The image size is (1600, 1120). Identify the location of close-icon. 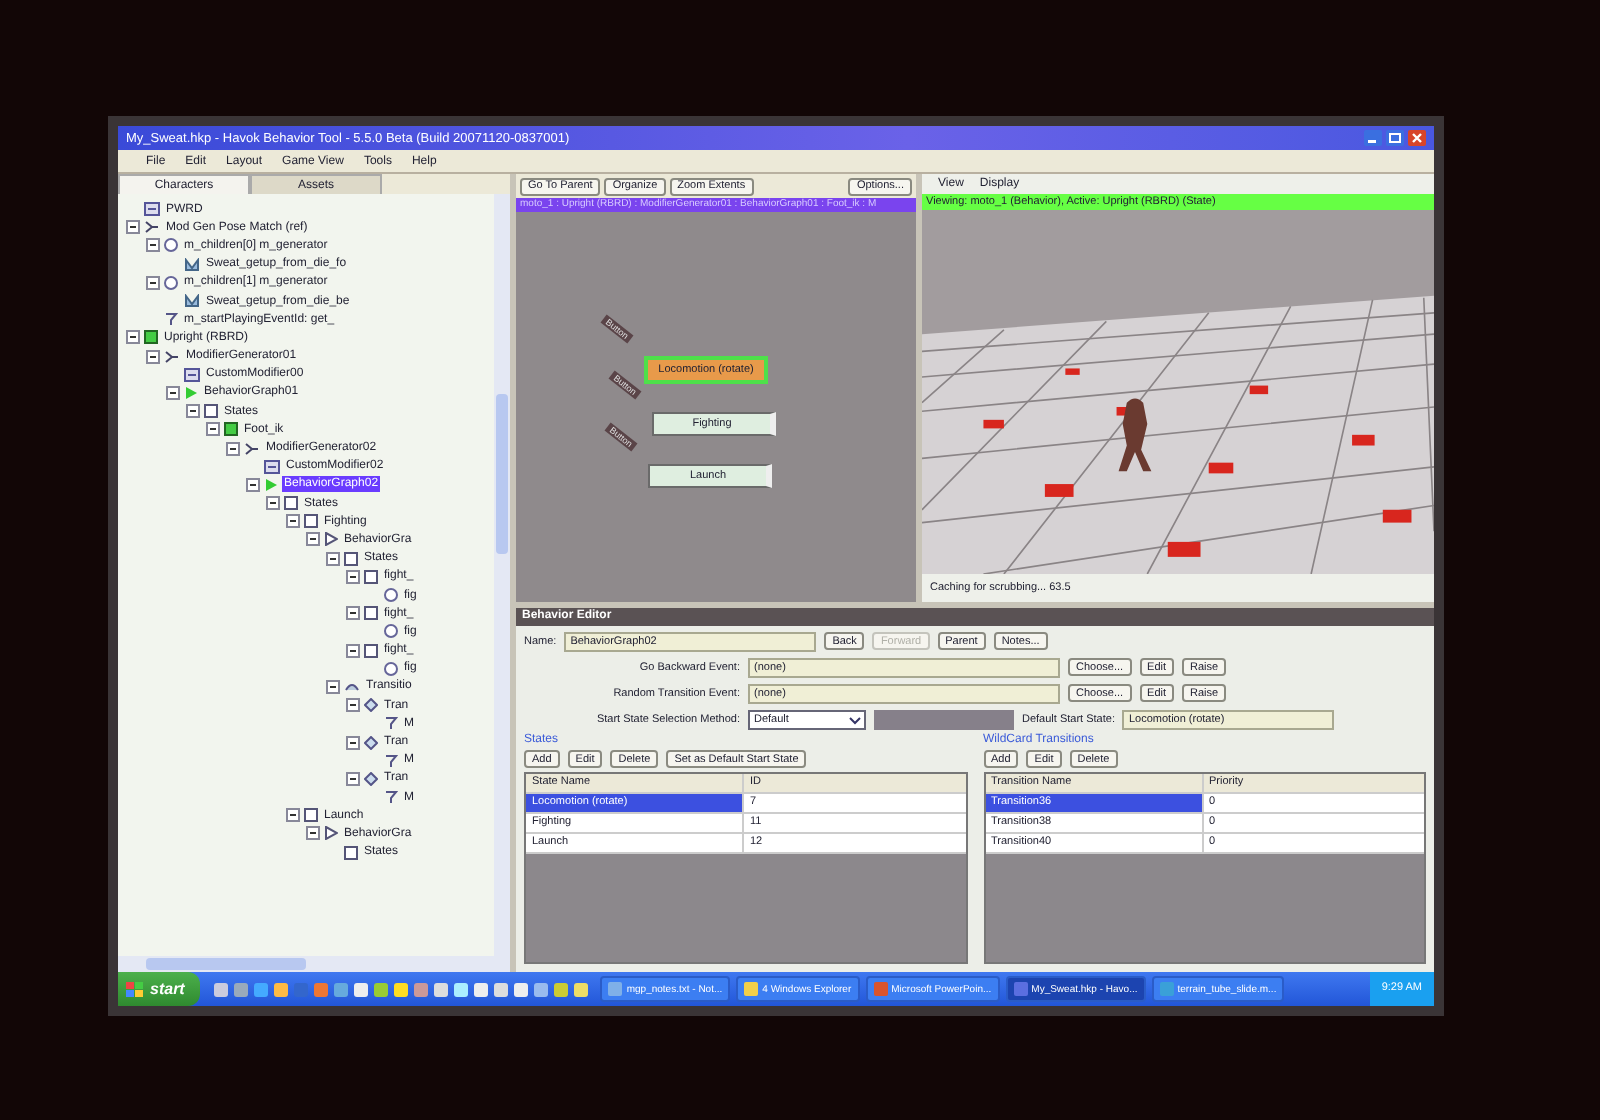
(1417, 138).